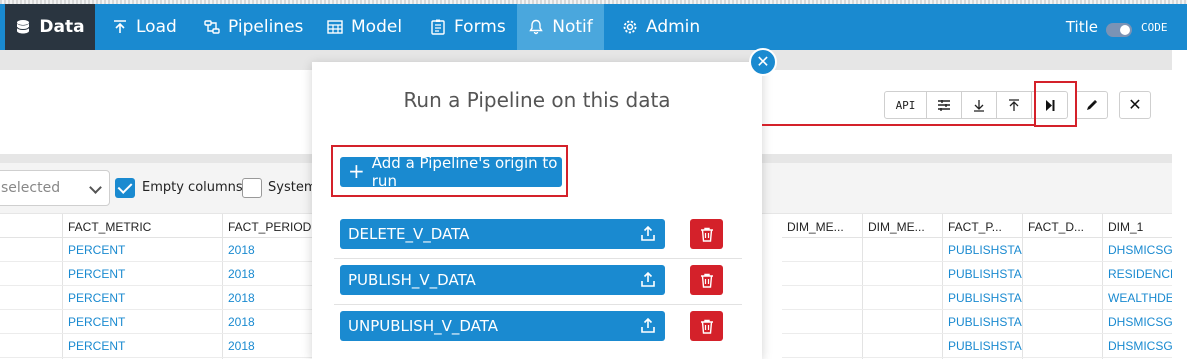  I want to click on pipeline-run-button: UNPUBLISH_V_DATA, so click(502, 326).